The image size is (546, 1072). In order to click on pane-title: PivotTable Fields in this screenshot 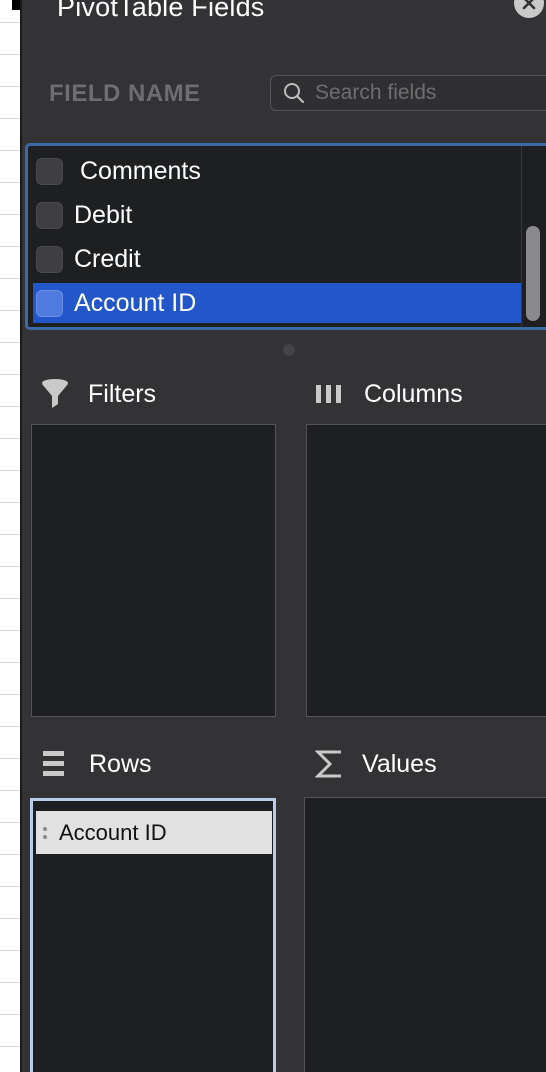, I will do `click(161, 11)`.